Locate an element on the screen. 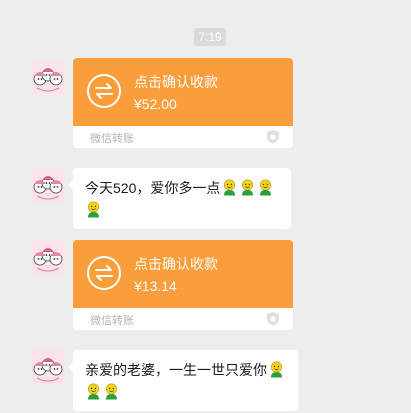 The width and height of the screenshot is (411, 413). transfer-amount: ¥13.14 is located at coordinates (155, 286).